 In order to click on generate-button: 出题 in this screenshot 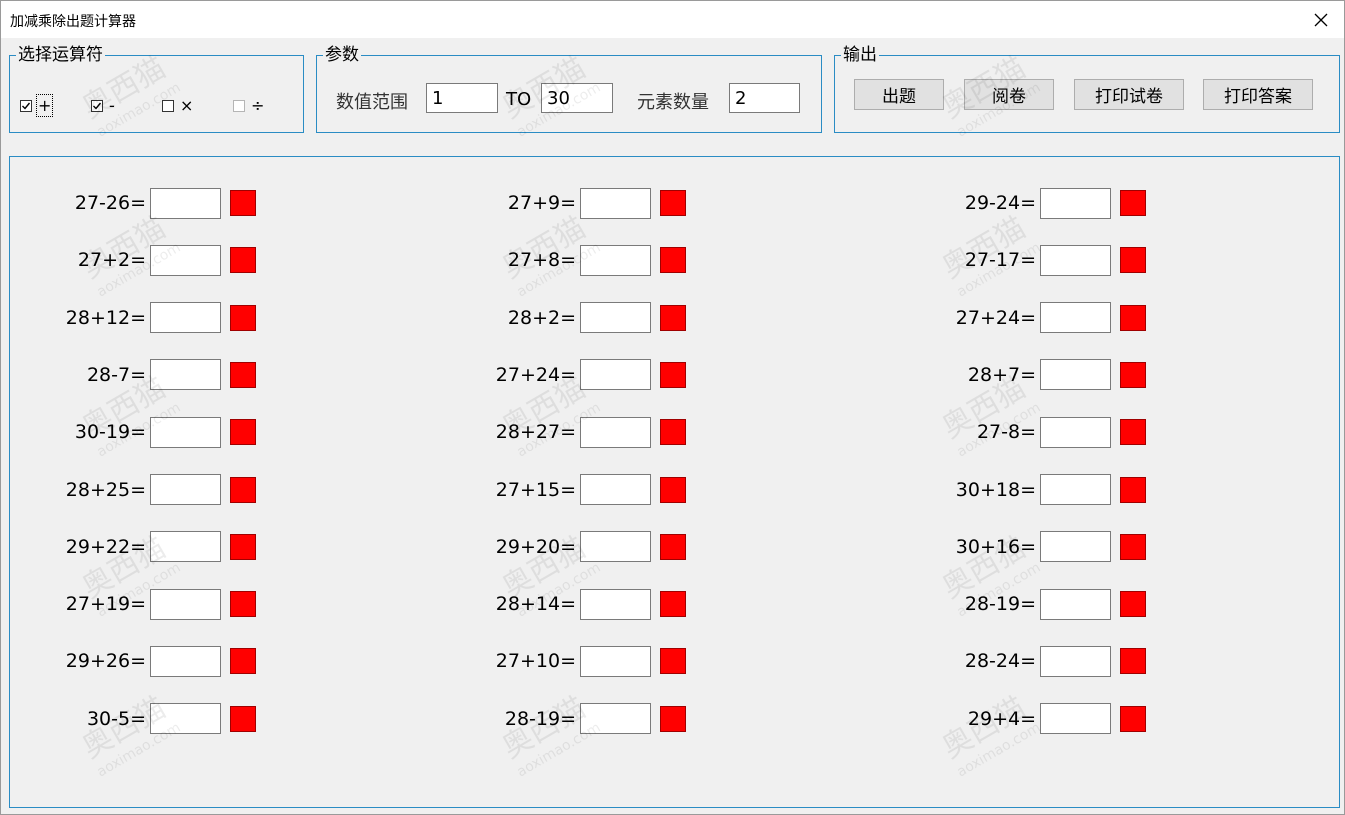, I will do `click(899, 94)`.